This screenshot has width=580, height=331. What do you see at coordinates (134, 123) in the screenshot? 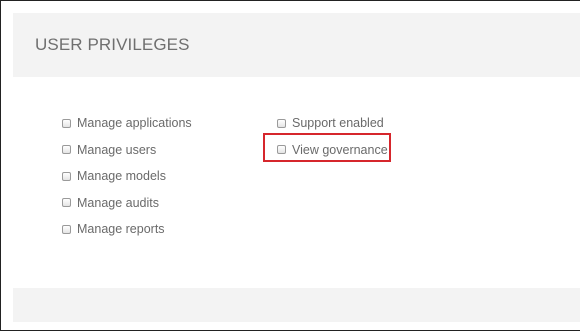
I see `privilege-label: Manage applications` at bounding box center [134, 123].